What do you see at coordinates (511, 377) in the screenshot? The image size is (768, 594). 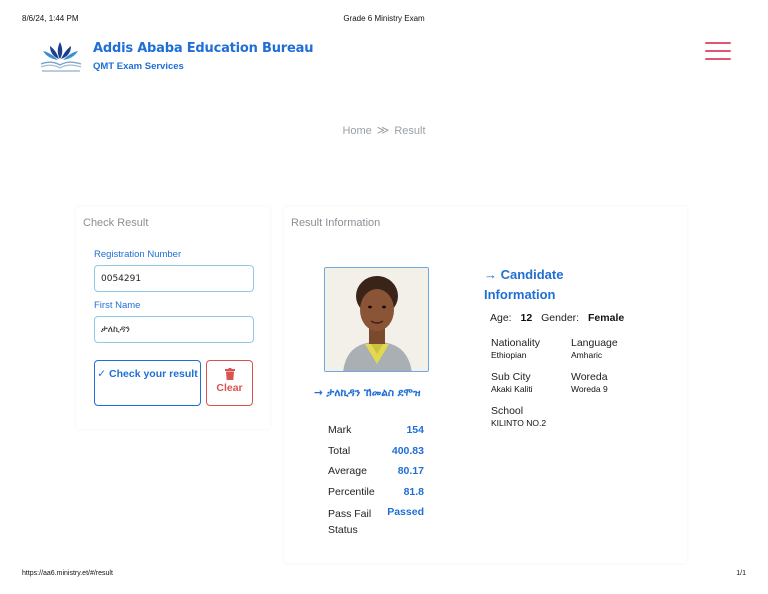 I see `subcity-label: Sub City` at bounding box center [511, 377].